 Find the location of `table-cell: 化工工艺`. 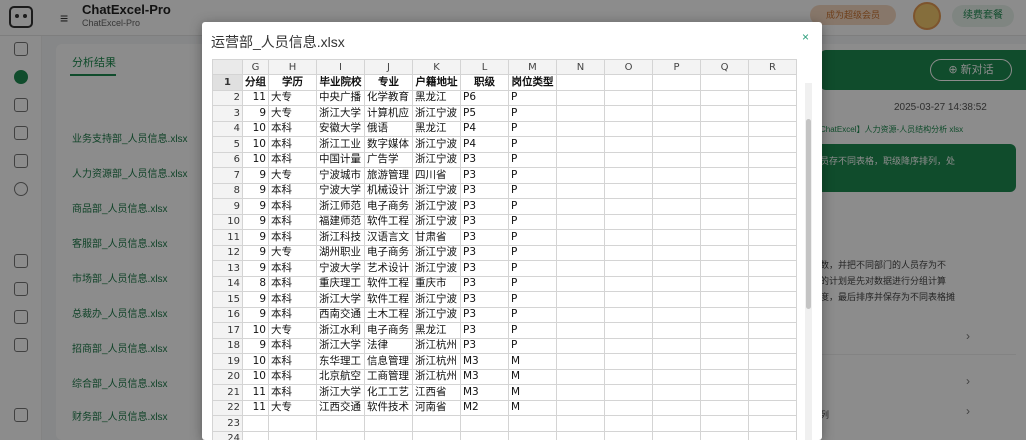

table-cell: 化工工艺 is located at coordinates (388, 392).